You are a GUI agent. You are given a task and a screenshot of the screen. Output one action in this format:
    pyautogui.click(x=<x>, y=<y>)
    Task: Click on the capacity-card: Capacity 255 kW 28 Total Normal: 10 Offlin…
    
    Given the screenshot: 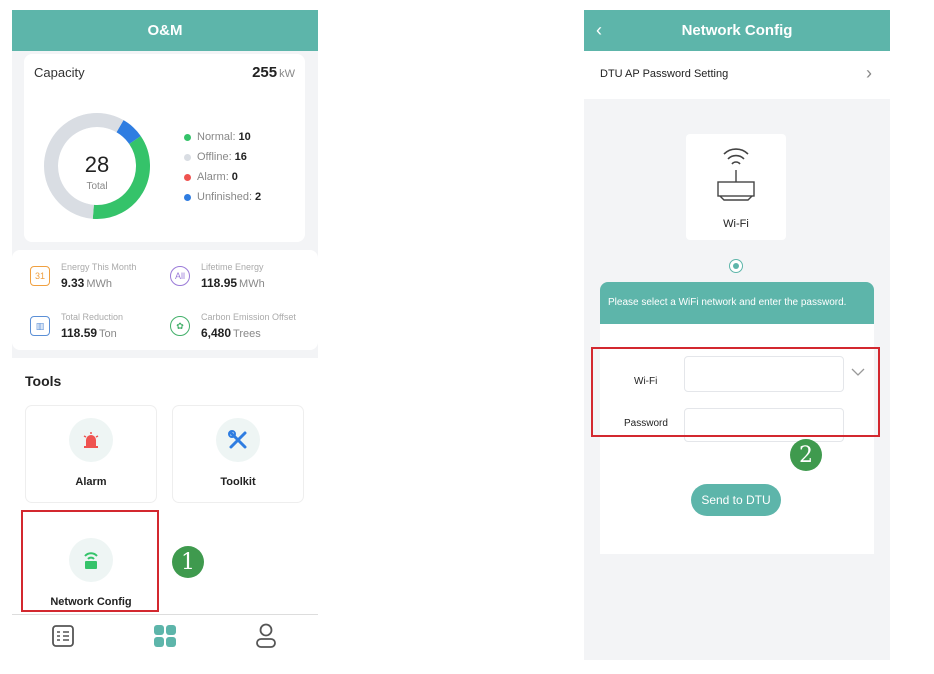 What is the action you would take?
    pyautogui.click(x=164, y=148)
    